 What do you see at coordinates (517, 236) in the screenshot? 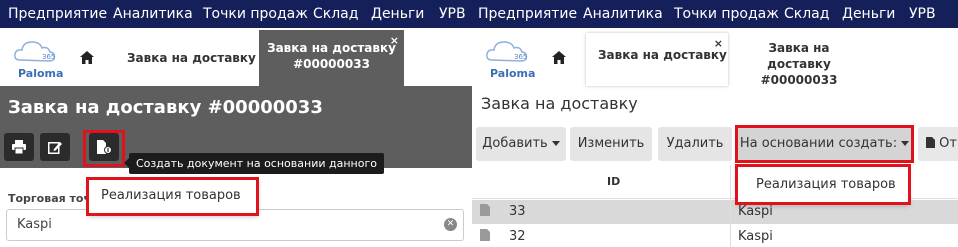
I see `row-id: 32` at bounding box center [517, 236].